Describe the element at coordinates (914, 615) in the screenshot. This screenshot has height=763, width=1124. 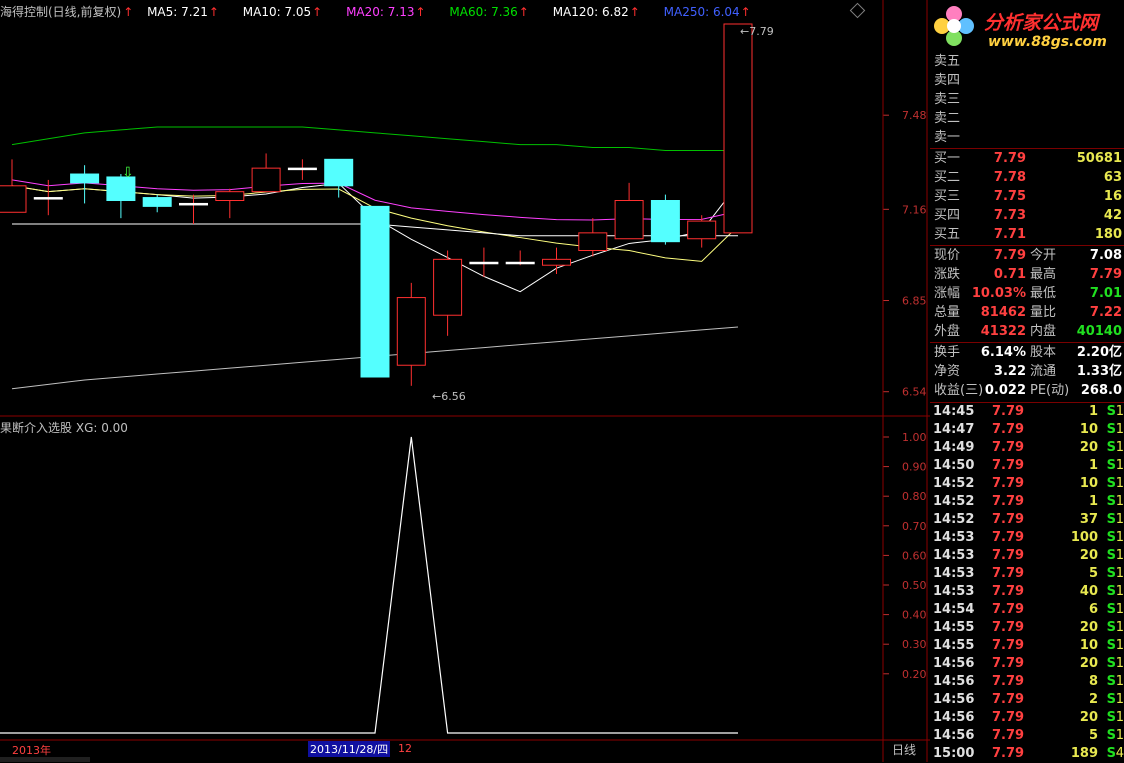
I see `indicator-tick-label: 0.40` at that location.